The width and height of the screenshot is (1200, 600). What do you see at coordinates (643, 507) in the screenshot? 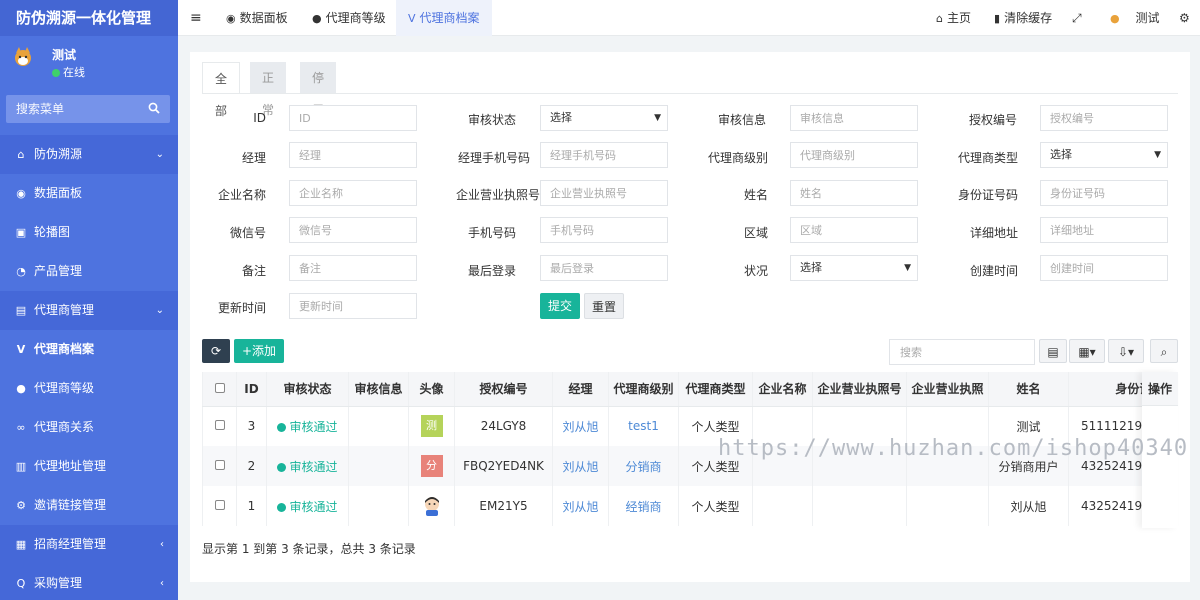
I see `level-link: 经销商` at bounding box center [643, 507].